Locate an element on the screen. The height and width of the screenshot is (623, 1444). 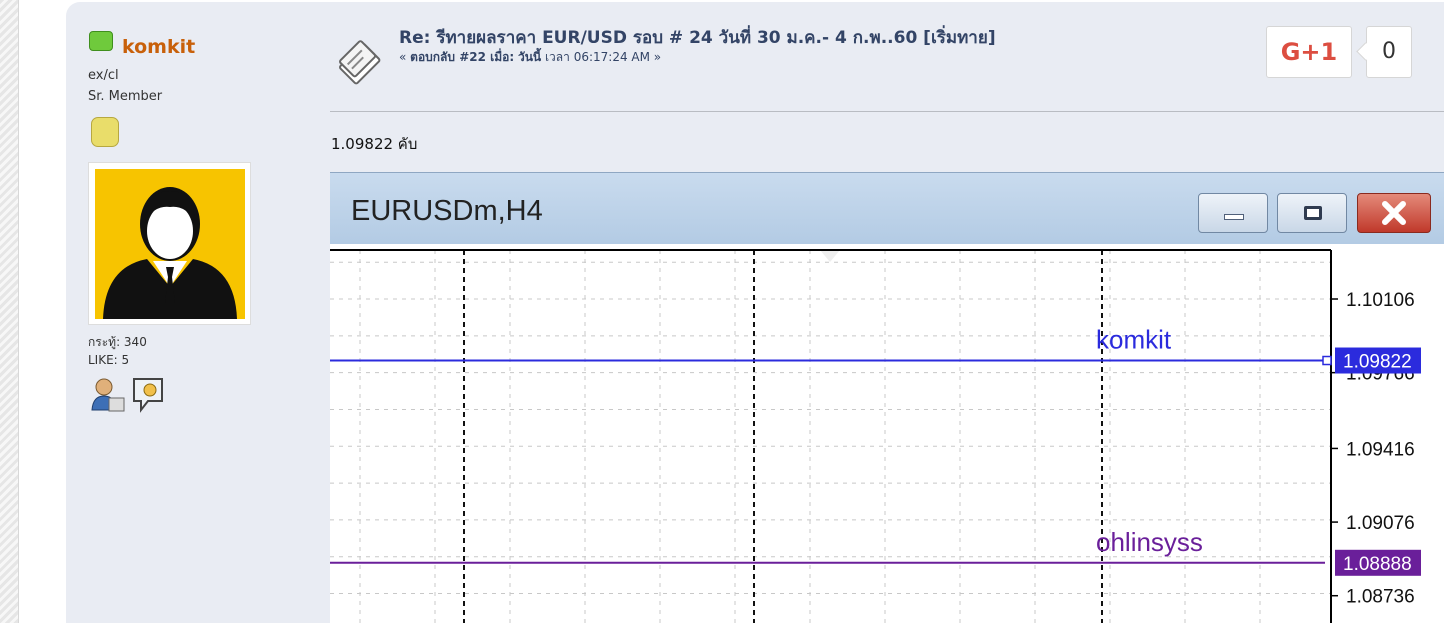
rank-star-icon is located at coordinates (105, 132).